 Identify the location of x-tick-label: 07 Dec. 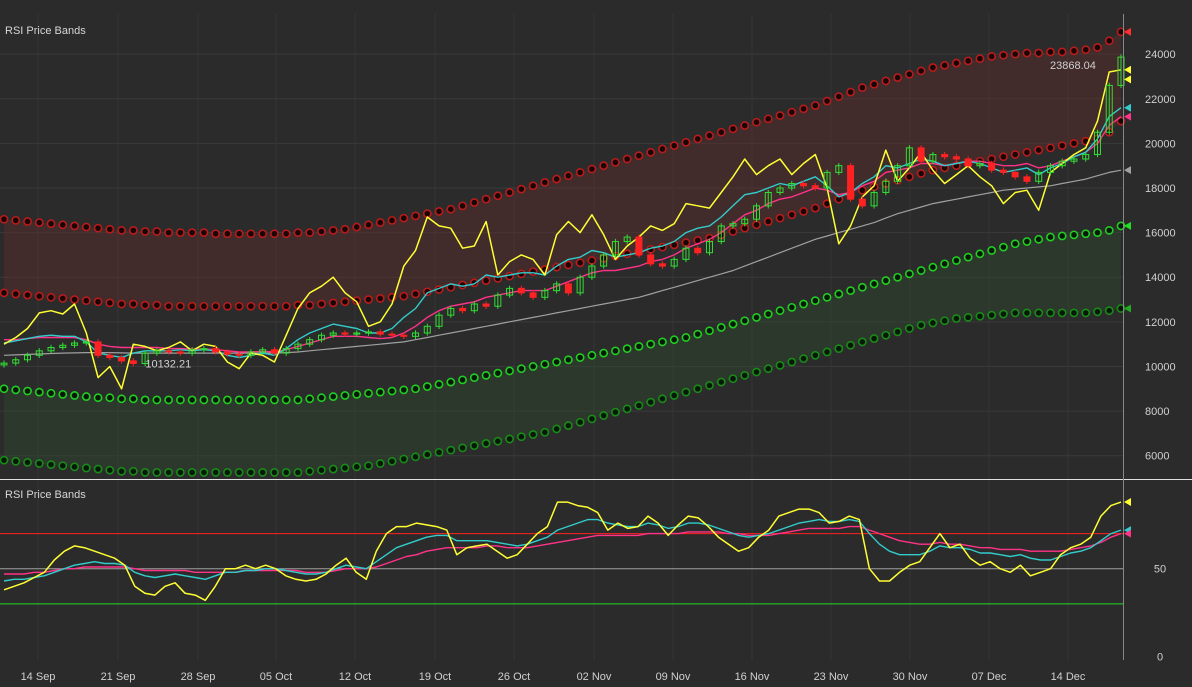
(989, 677).